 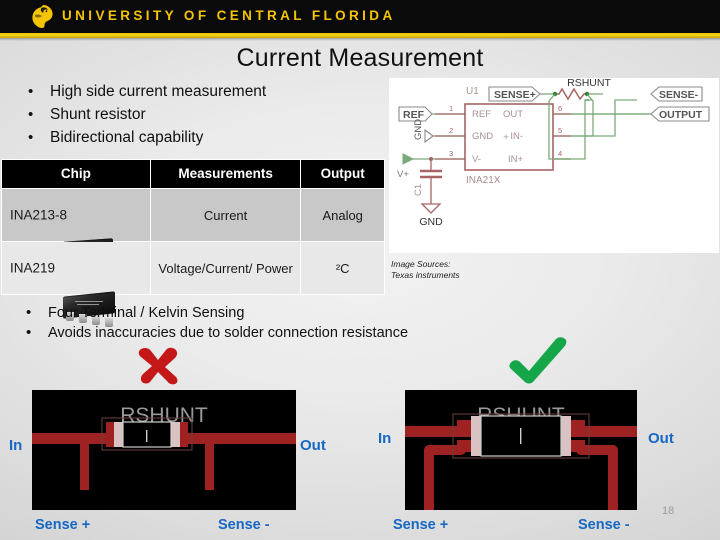 What do you see at coordinates (403, 174) in the screenshot?
I see `svg-text: V+` at bounding box center [403, 174].